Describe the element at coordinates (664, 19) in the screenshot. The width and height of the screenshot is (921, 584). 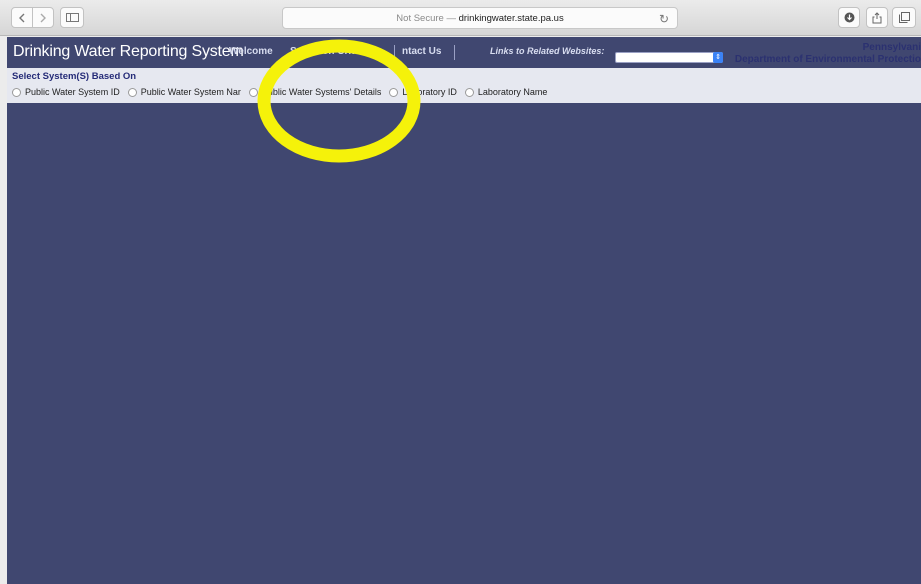
I see `reload-icon: ↻` at that location.